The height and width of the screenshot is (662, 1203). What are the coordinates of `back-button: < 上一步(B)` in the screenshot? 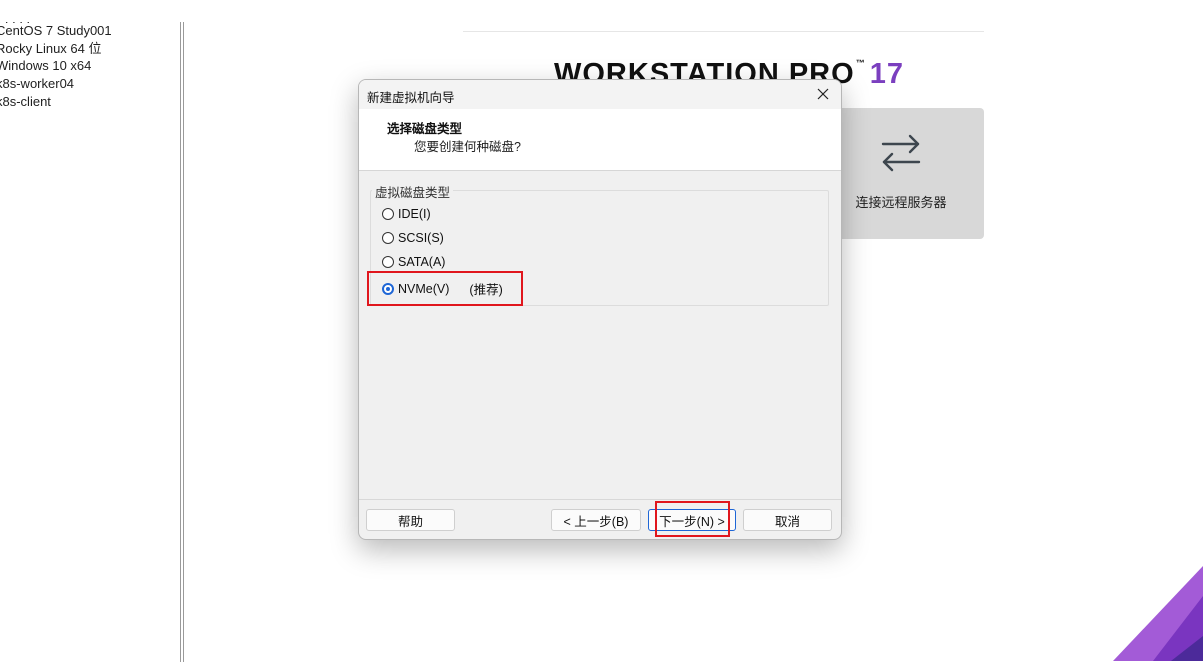 It's located at (596, 520).